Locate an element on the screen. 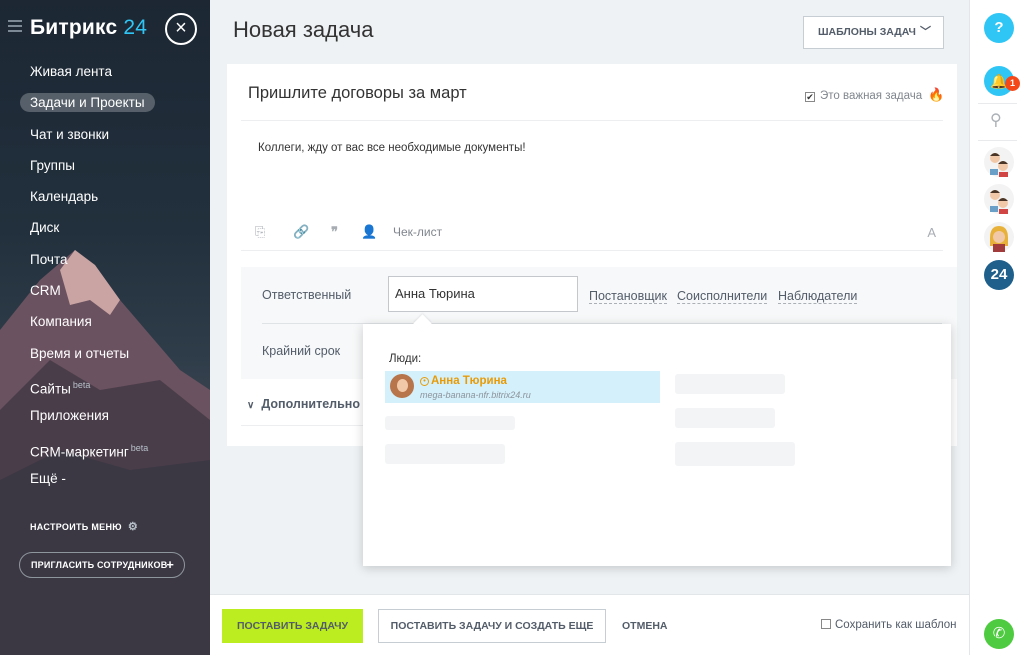 This screenshot has height=655, width=1024. sidebar-item-crm: CRM is located at coordinates (105, 294).